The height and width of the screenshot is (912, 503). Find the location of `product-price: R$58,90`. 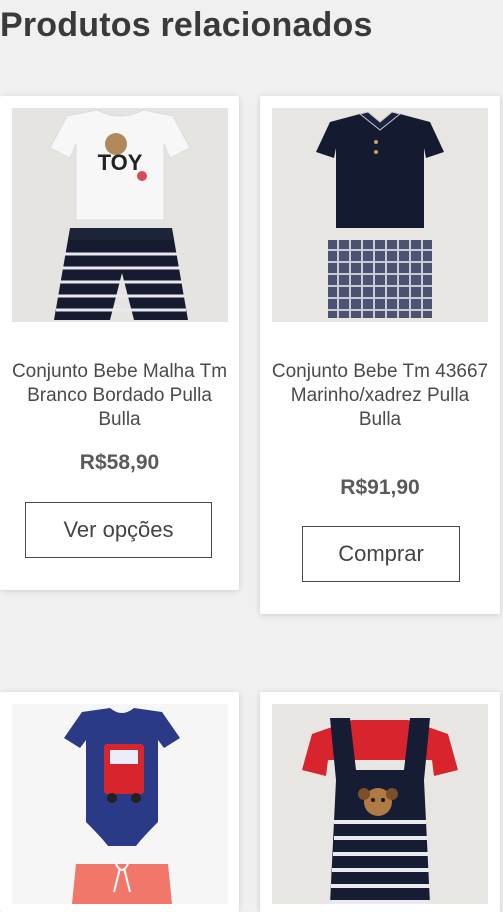

product-price: R$58,90 is located at coordinates (119, 462).